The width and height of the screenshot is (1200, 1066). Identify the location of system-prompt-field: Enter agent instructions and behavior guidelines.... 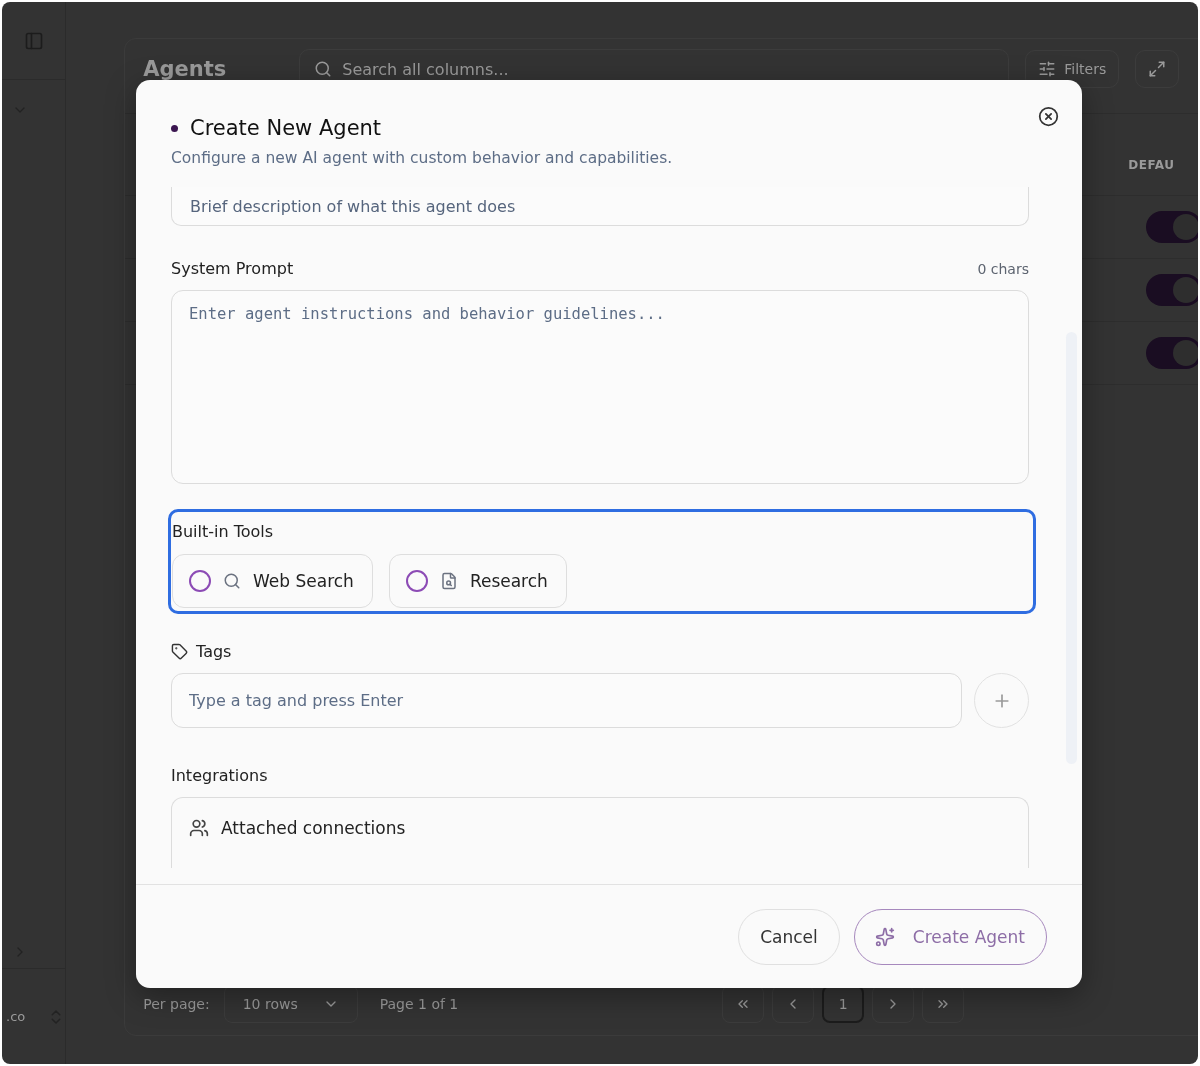
(600, 387).